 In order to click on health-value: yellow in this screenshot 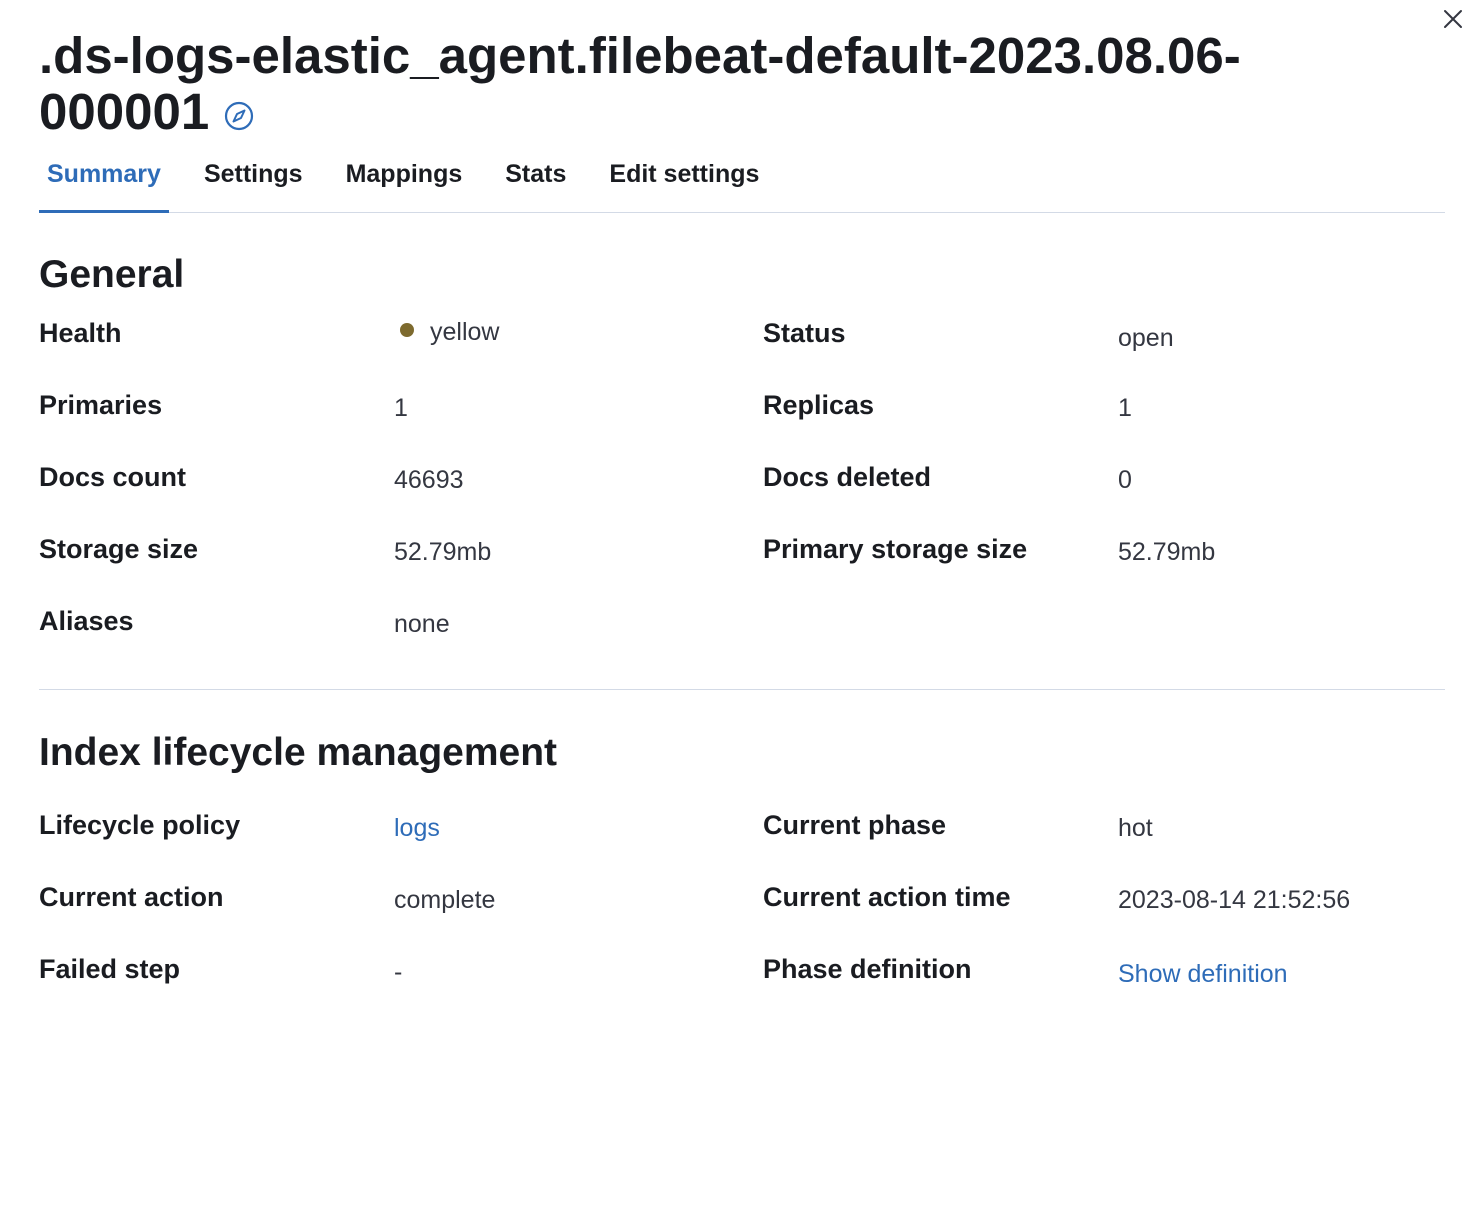, I will do `click(446, 332)`.